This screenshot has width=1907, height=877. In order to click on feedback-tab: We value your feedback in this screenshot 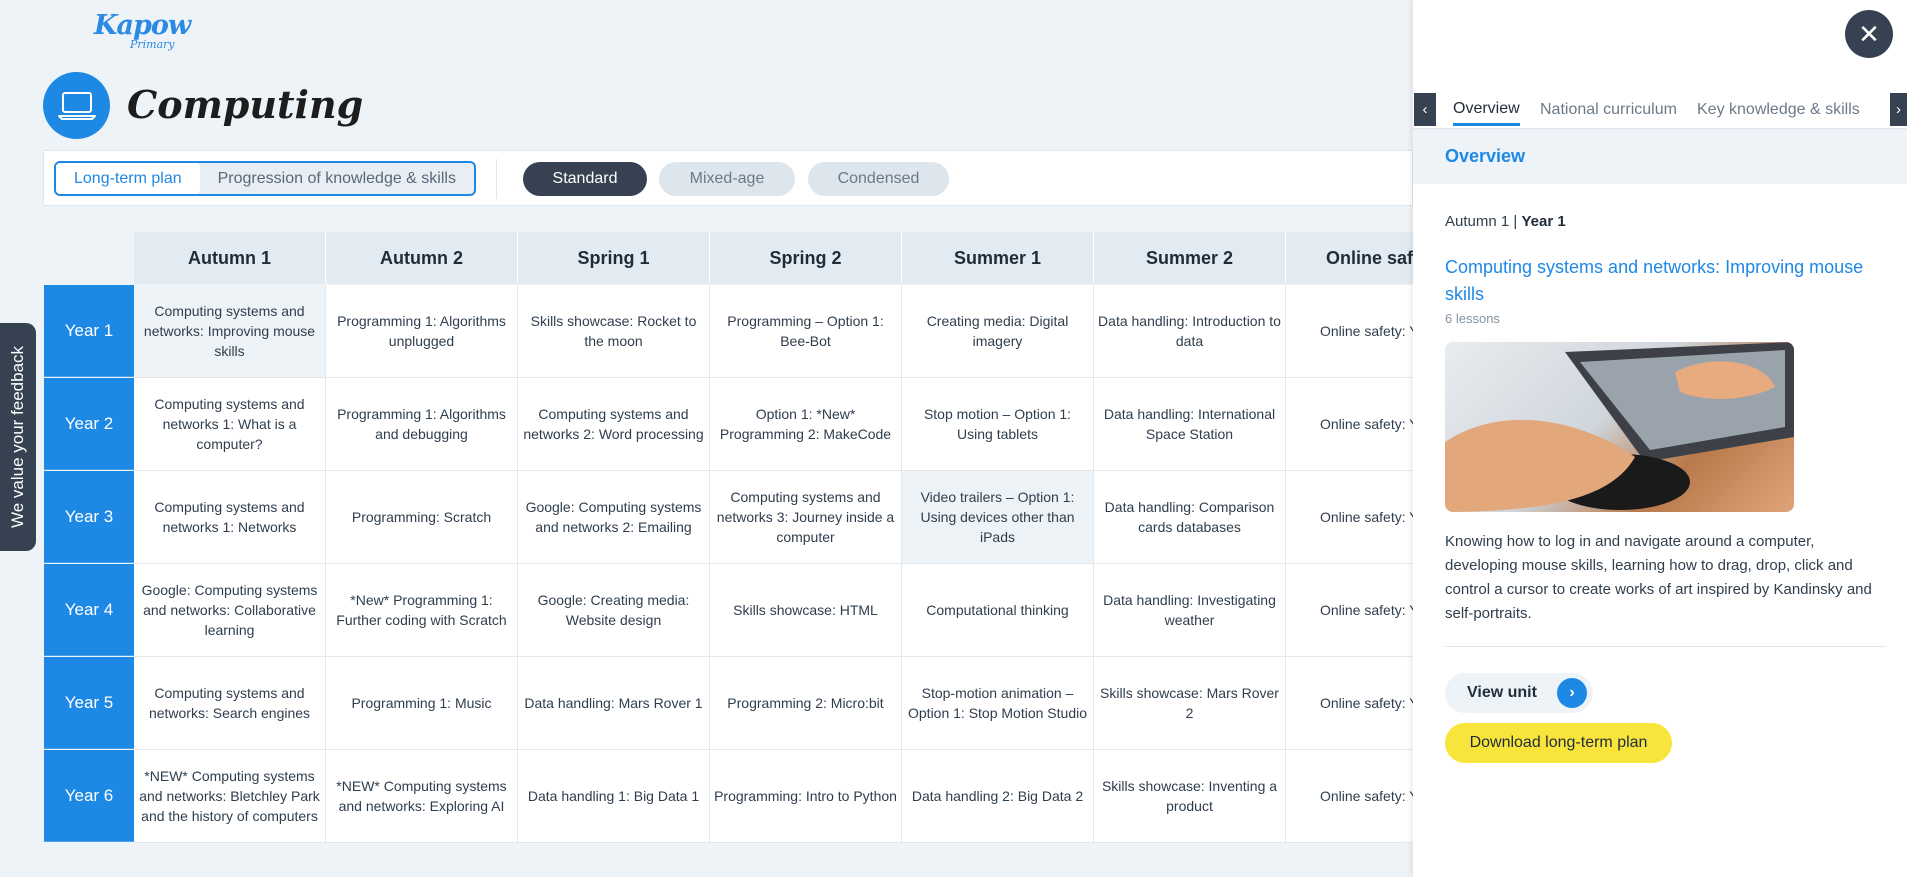, I will do `click(18, 437)`.